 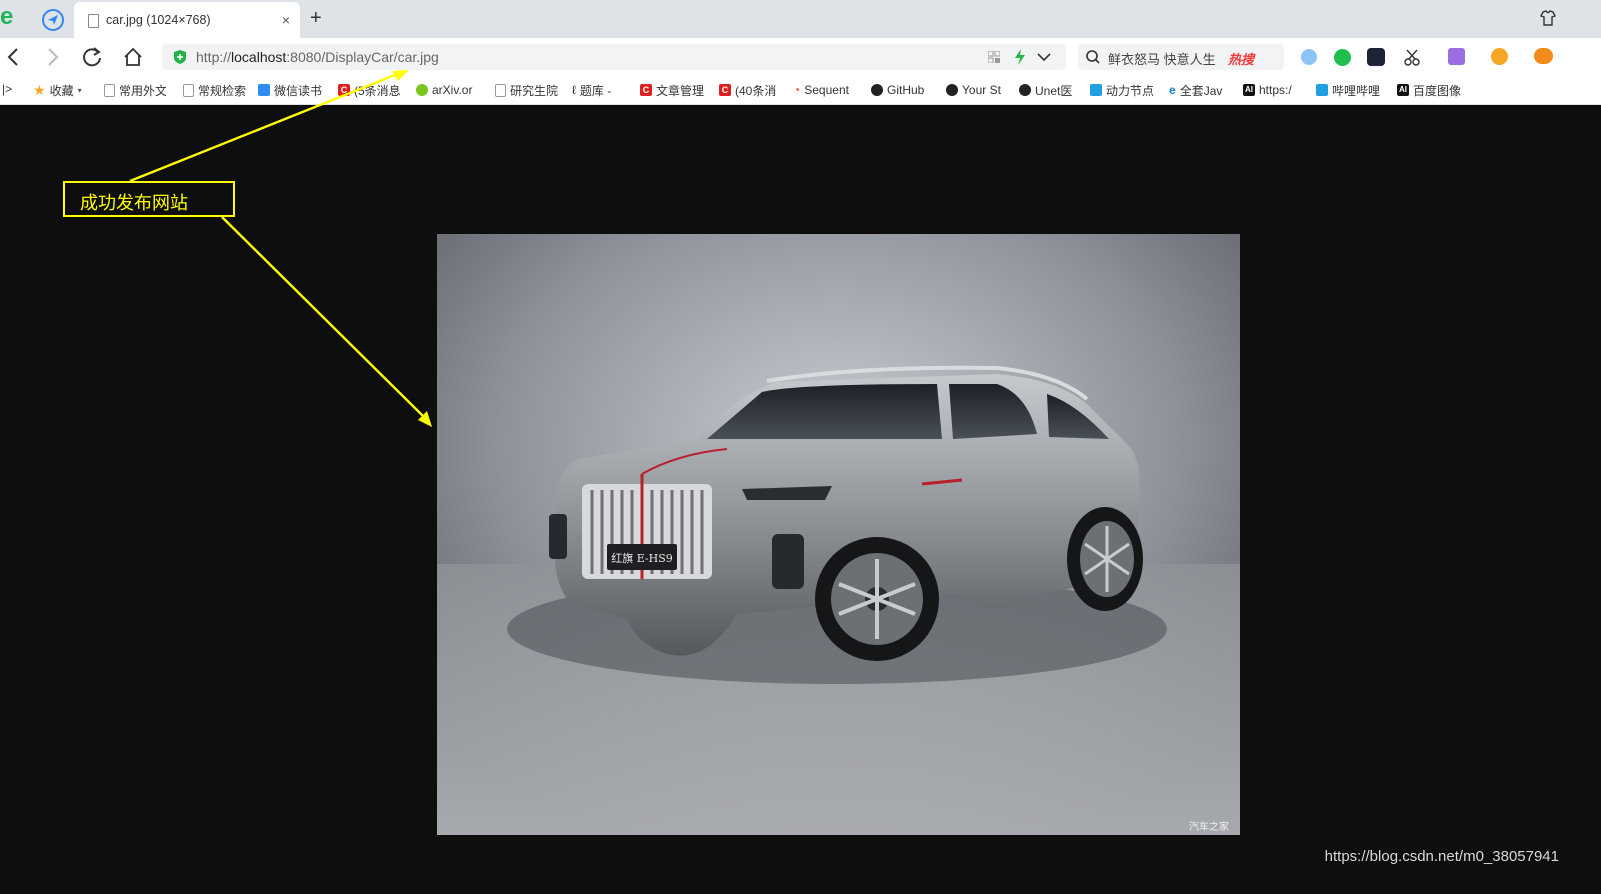 I want to click on annotation-arrows, so click(x=280, y=248).